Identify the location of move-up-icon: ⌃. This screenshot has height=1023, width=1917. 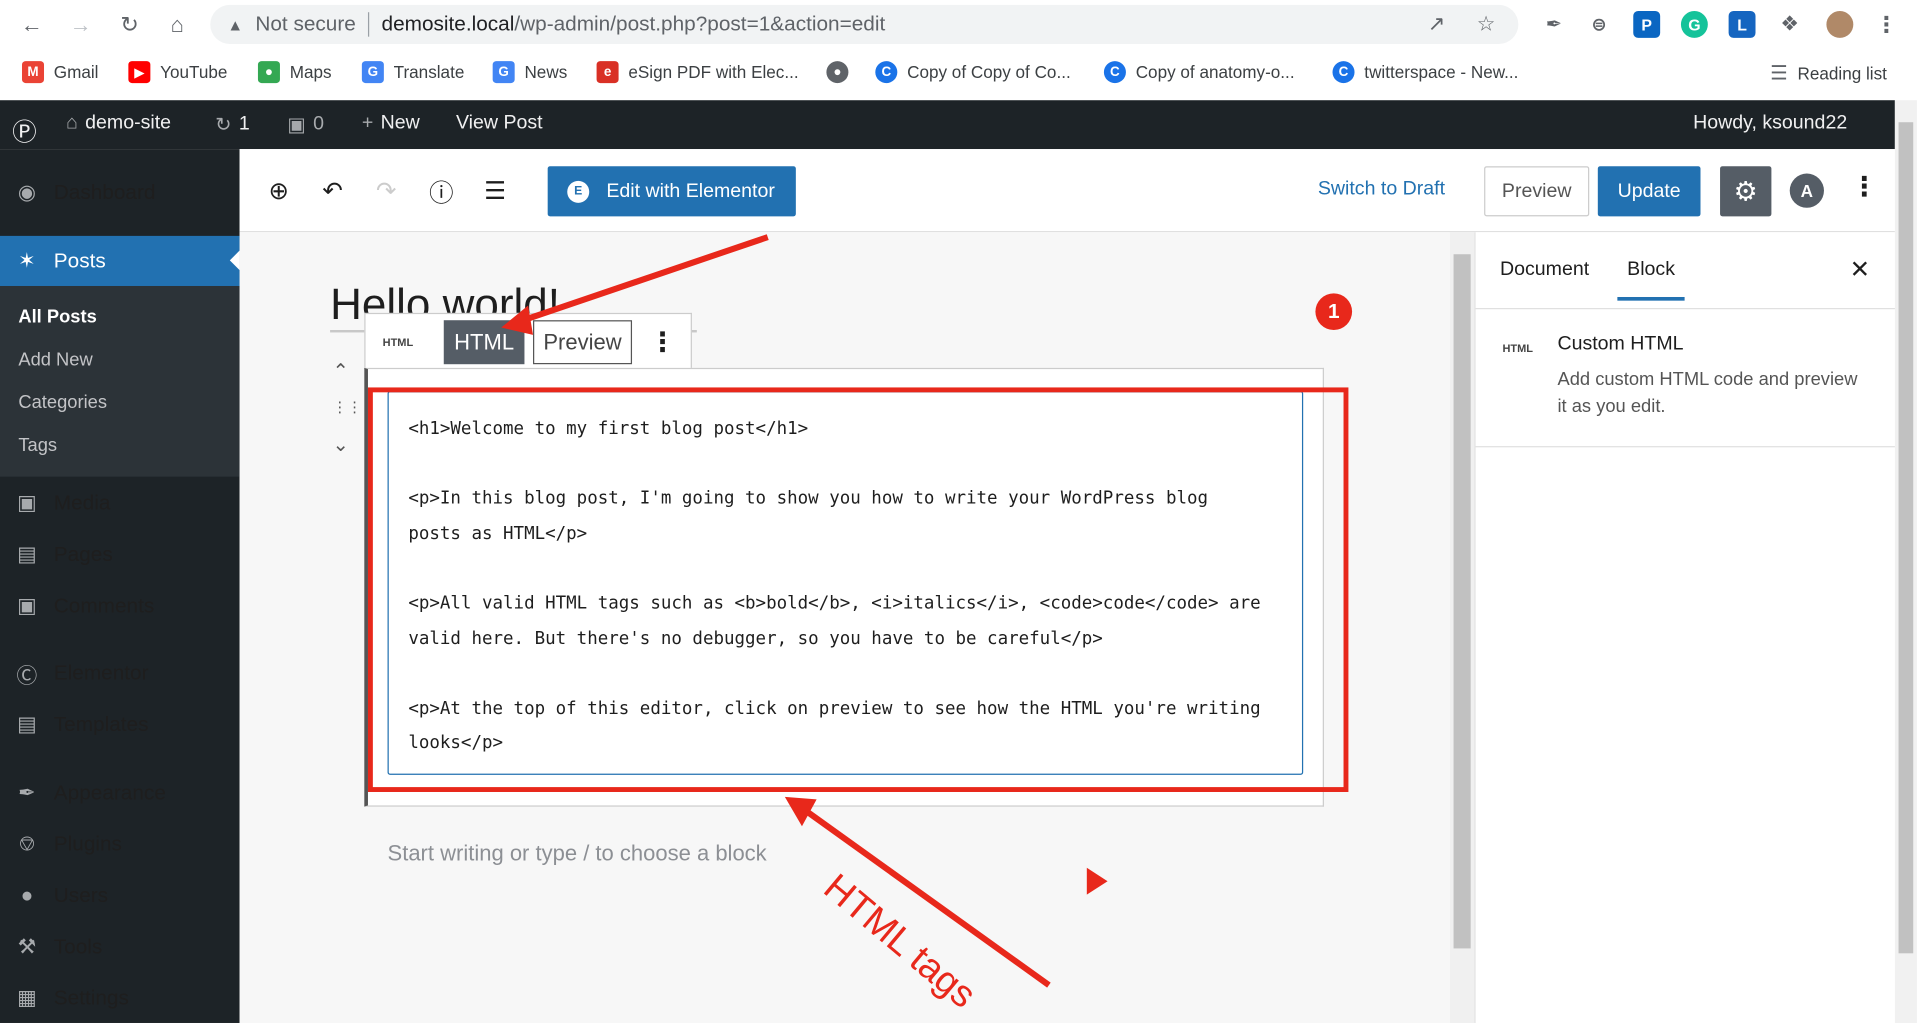
(341, 371).